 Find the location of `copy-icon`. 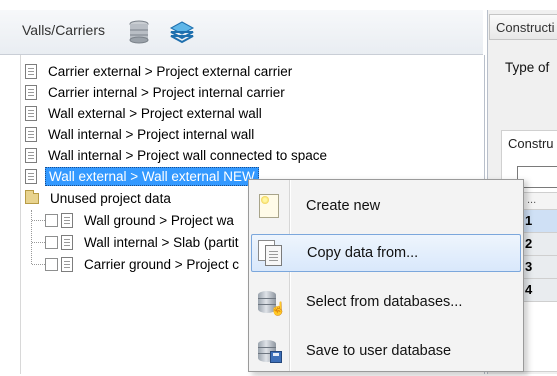

copy-icon is located at coordinates (270, 253).